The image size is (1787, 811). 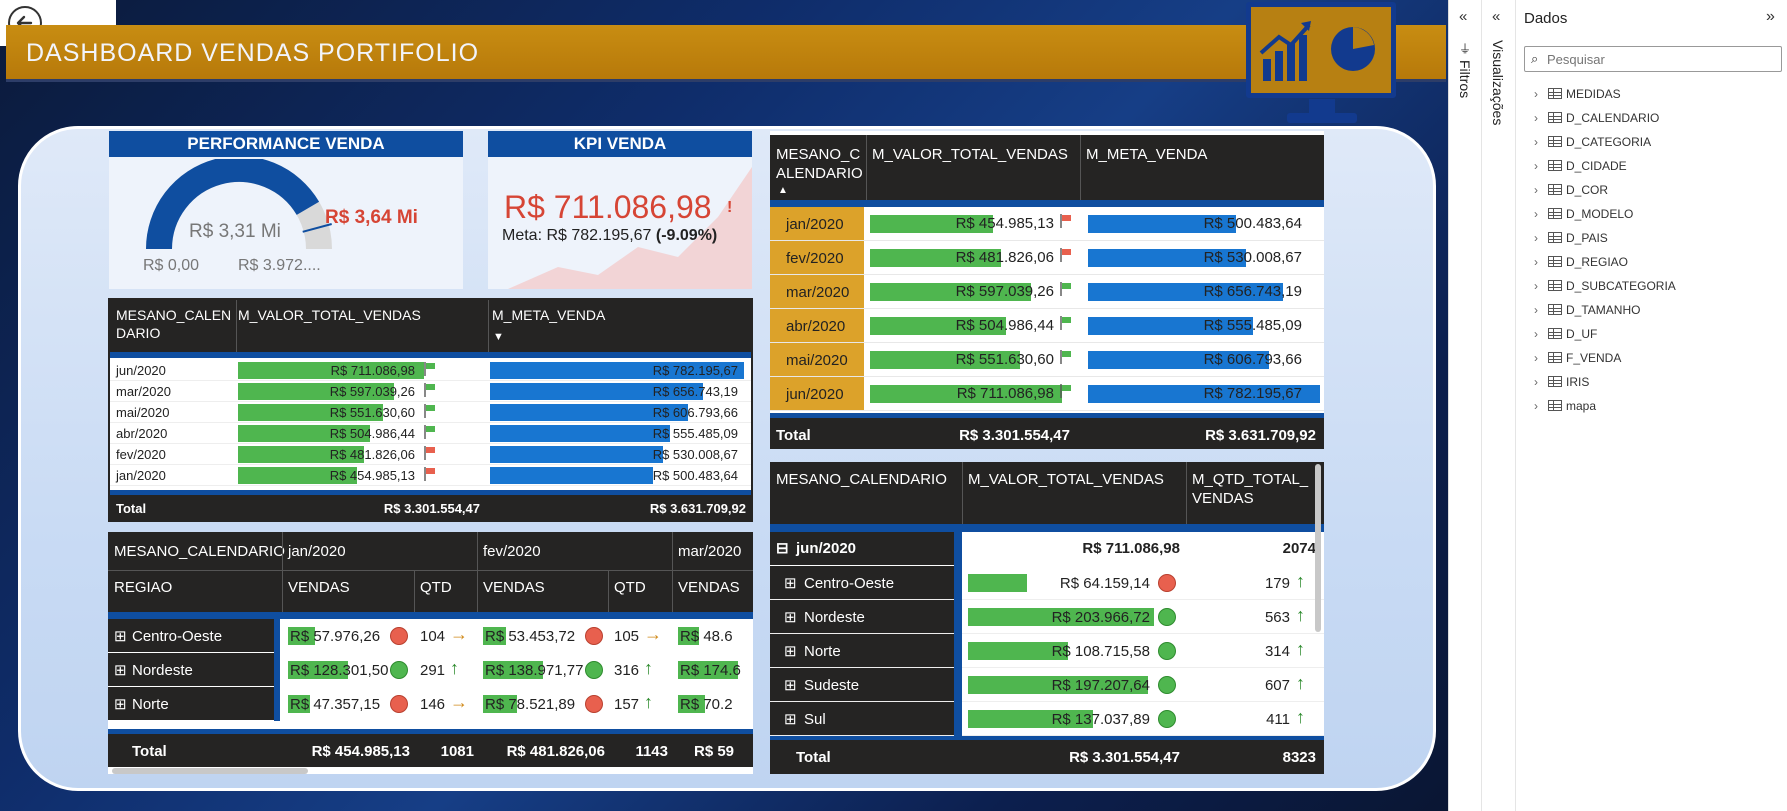 I want to click on col-header-mesano: MESANO_CALEN DARIO, so click(x=173, y=324).